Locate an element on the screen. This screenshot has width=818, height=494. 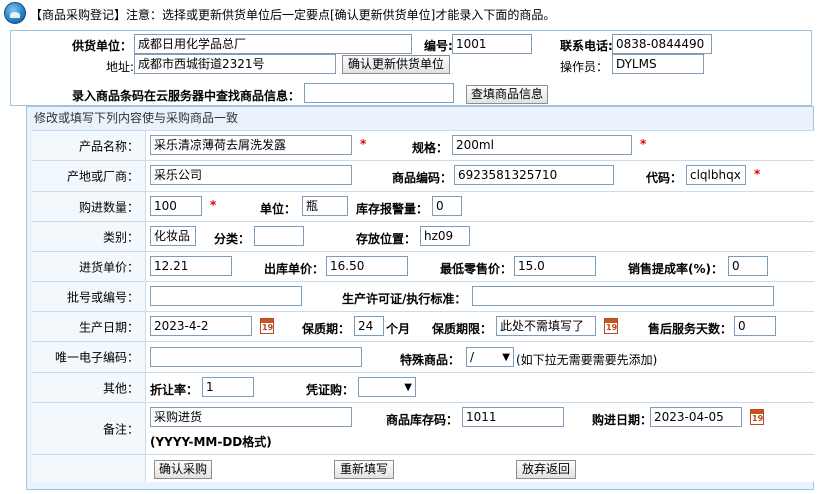
batch-field is located at coordinates (226, 296).